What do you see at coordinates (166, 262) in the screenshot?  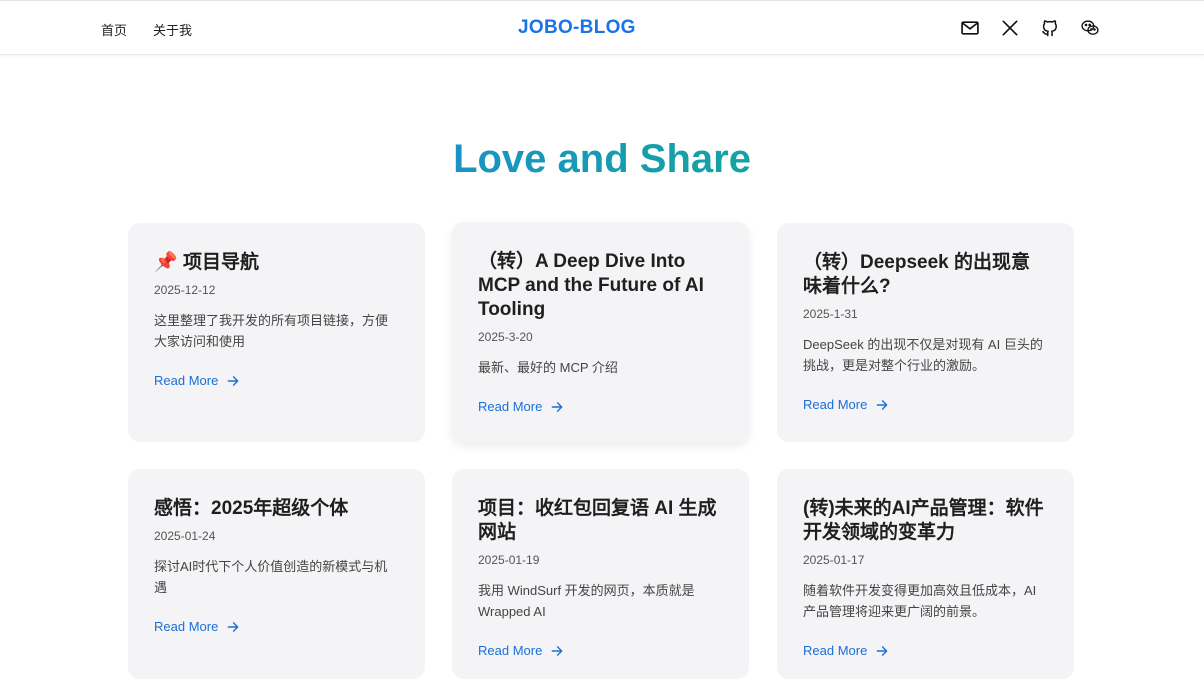 I see `pin-icon: 📌` at bounding box center [166, 262].